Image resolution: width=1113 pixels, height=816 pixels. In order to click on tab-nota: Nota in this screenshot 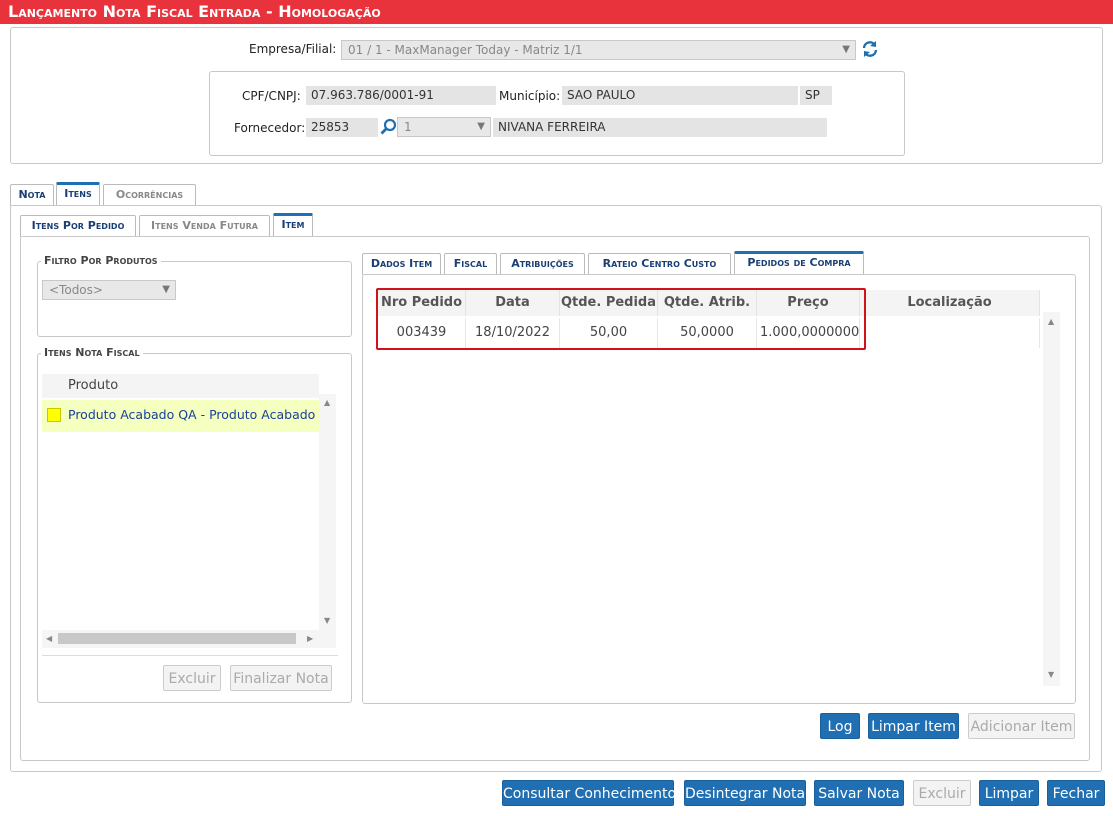, I will do `click(32, 195)`.